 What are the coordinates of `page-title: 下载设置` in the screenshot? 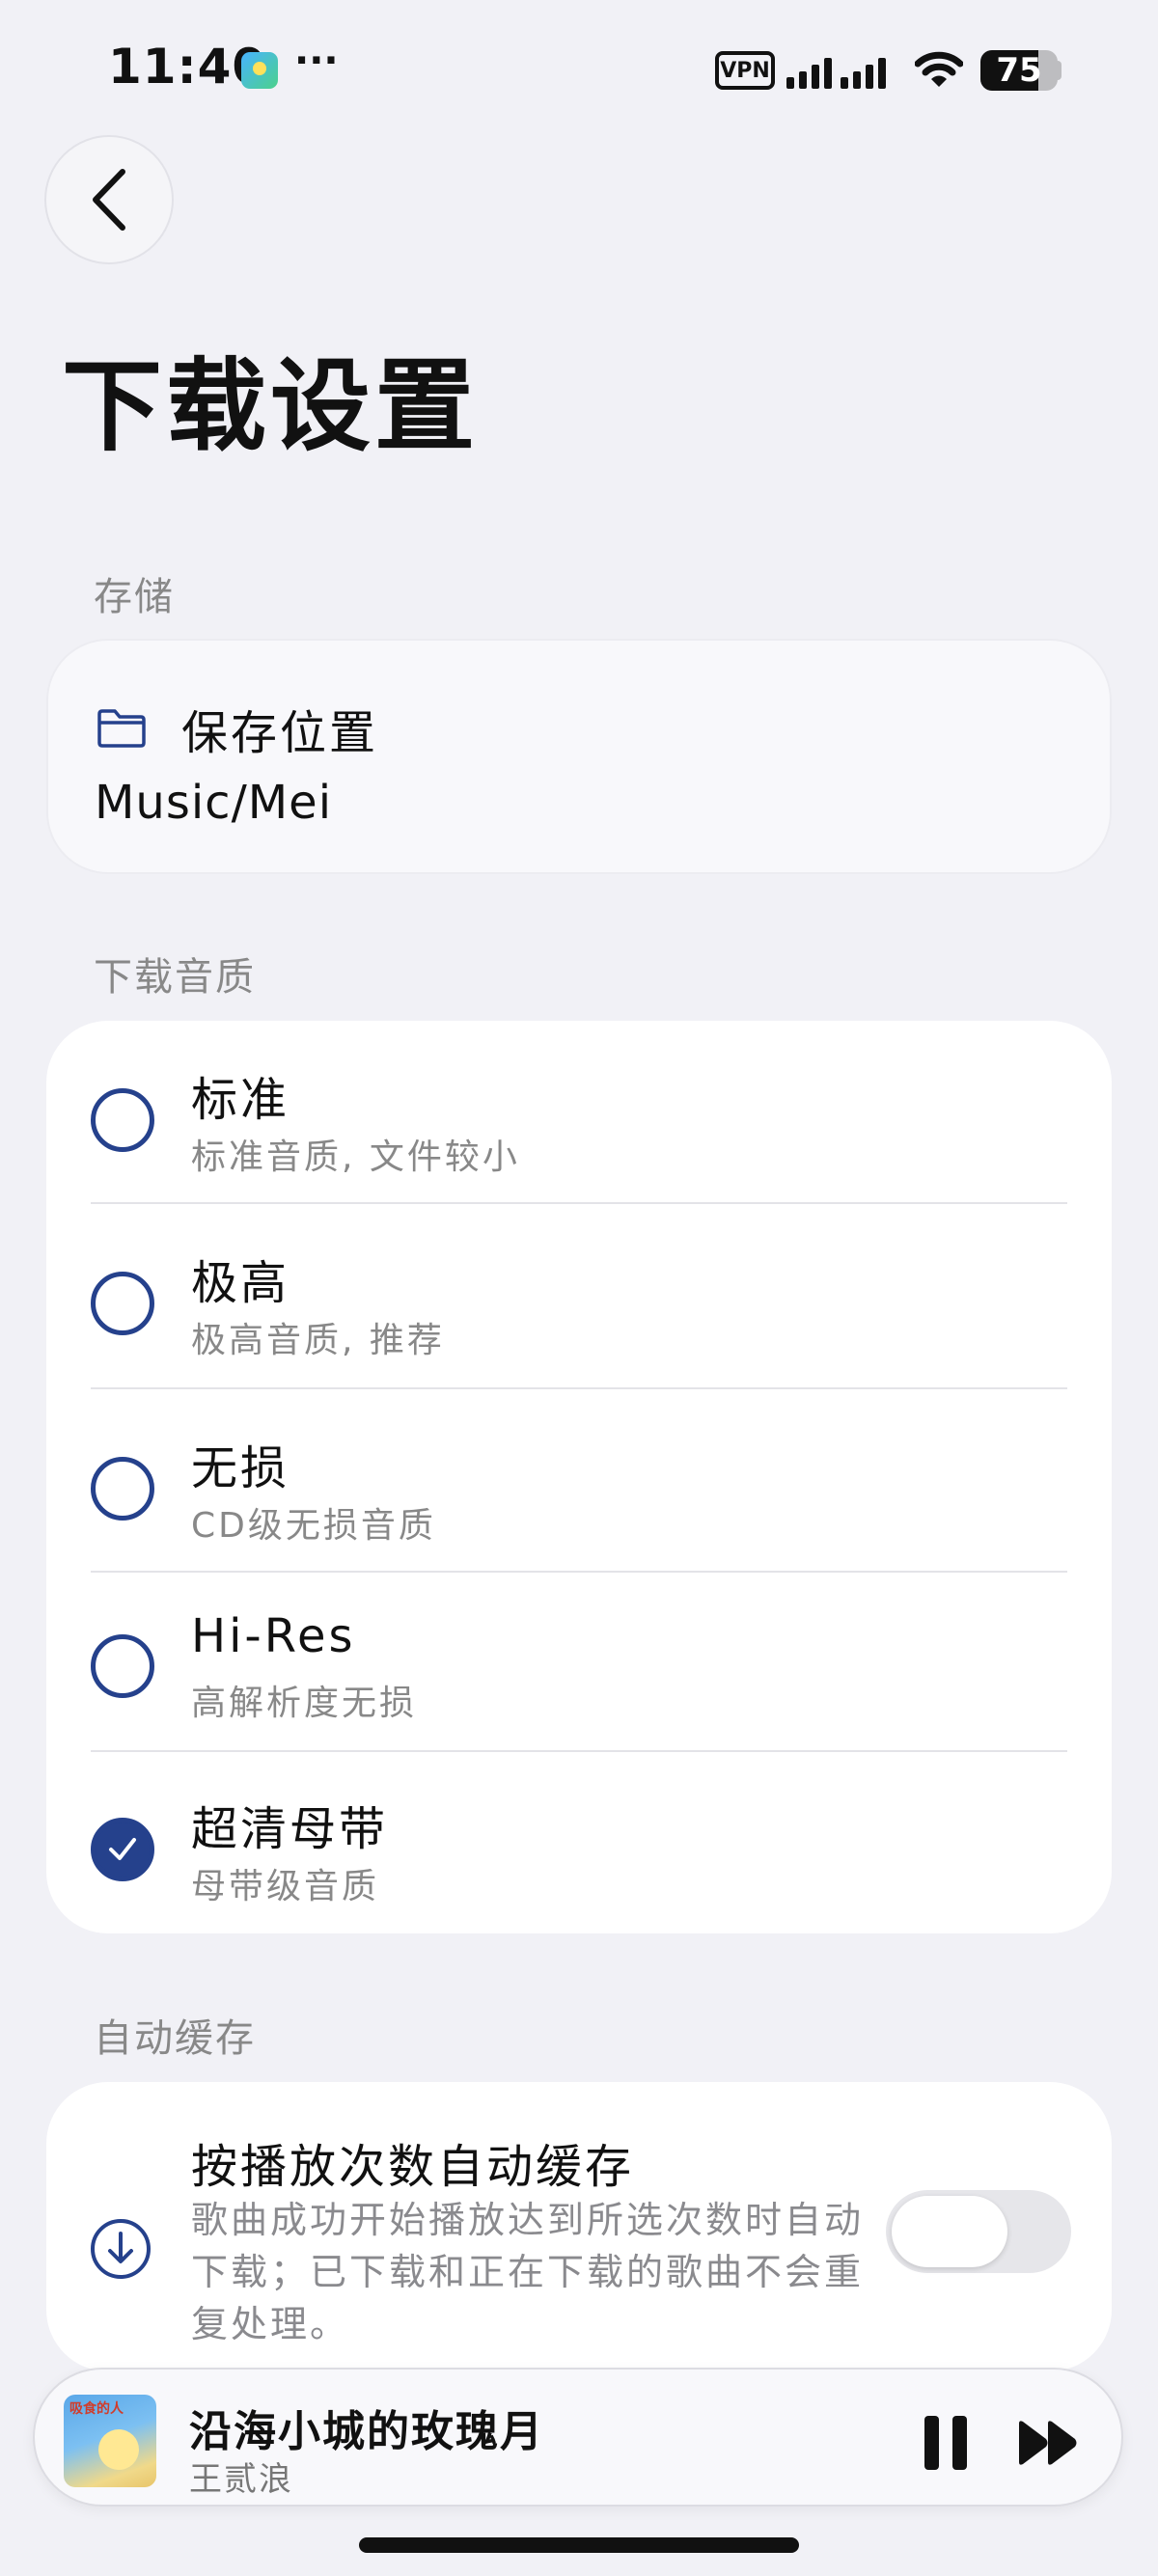 It's located at (271, 406).